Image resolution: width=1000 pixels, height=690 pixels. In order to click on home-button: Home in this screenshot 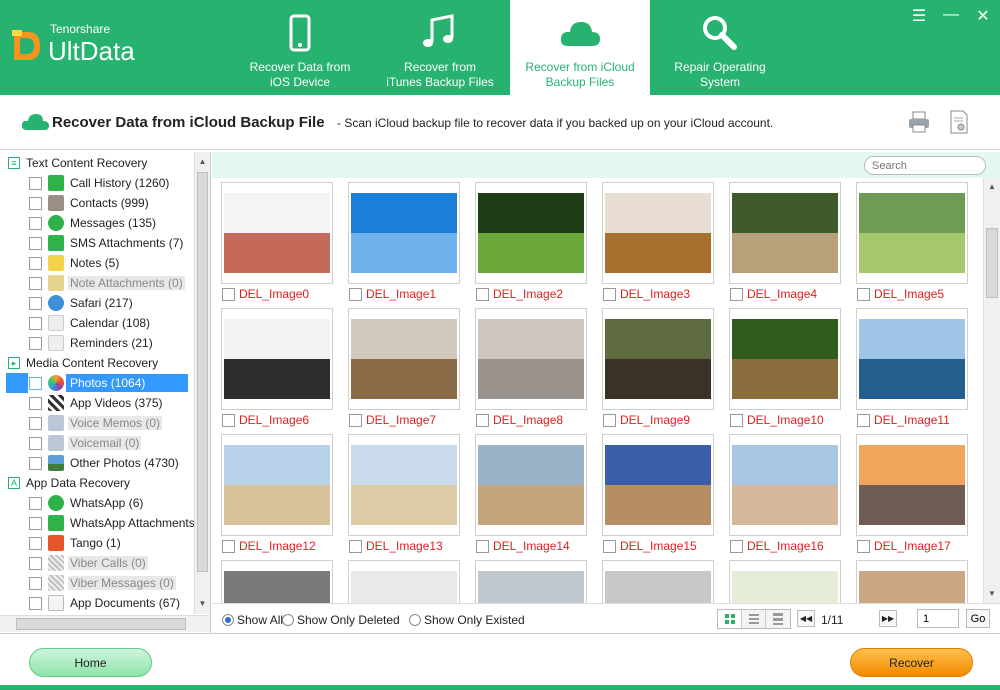, I will do `click(90, 662)`.